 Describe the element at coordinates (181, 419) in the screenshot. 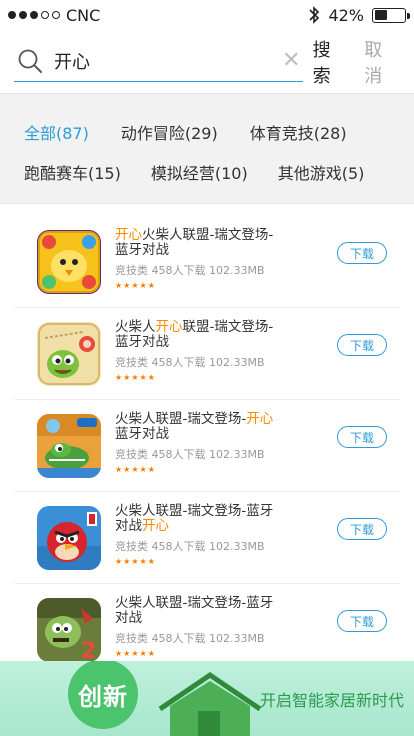

I see `app-name-pre: 火柴人联盟-瑞文登场-` at that location.